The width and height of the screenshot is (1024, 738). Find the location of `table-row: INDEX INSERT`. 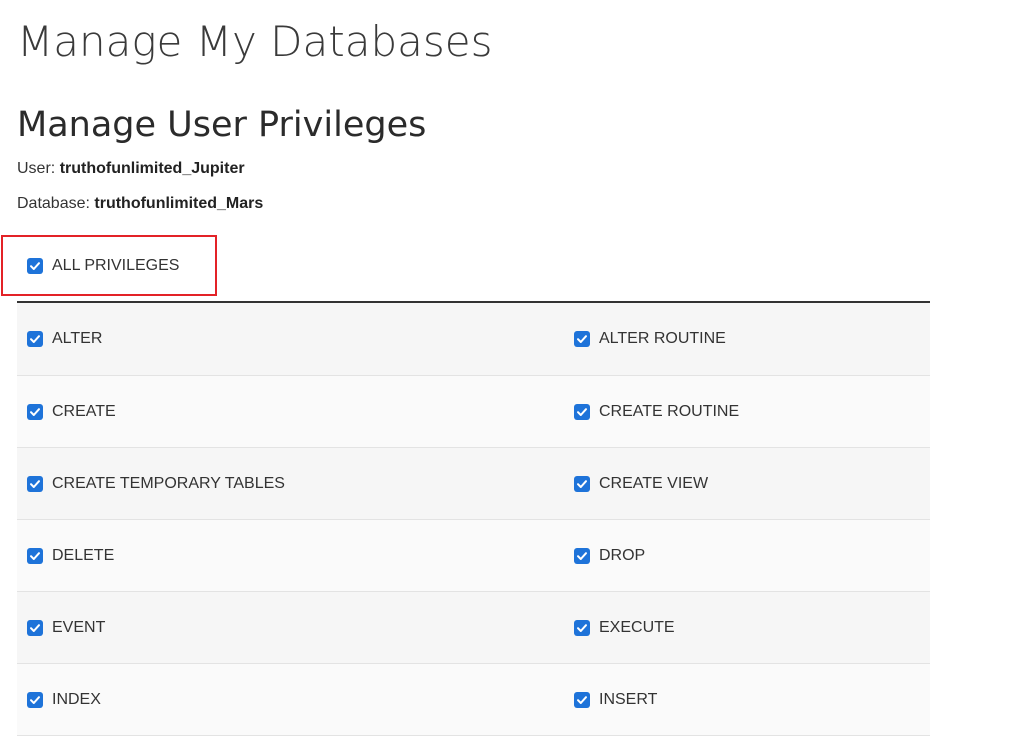

table-row: INDEX INSERT is located at coordinates (473, 700).